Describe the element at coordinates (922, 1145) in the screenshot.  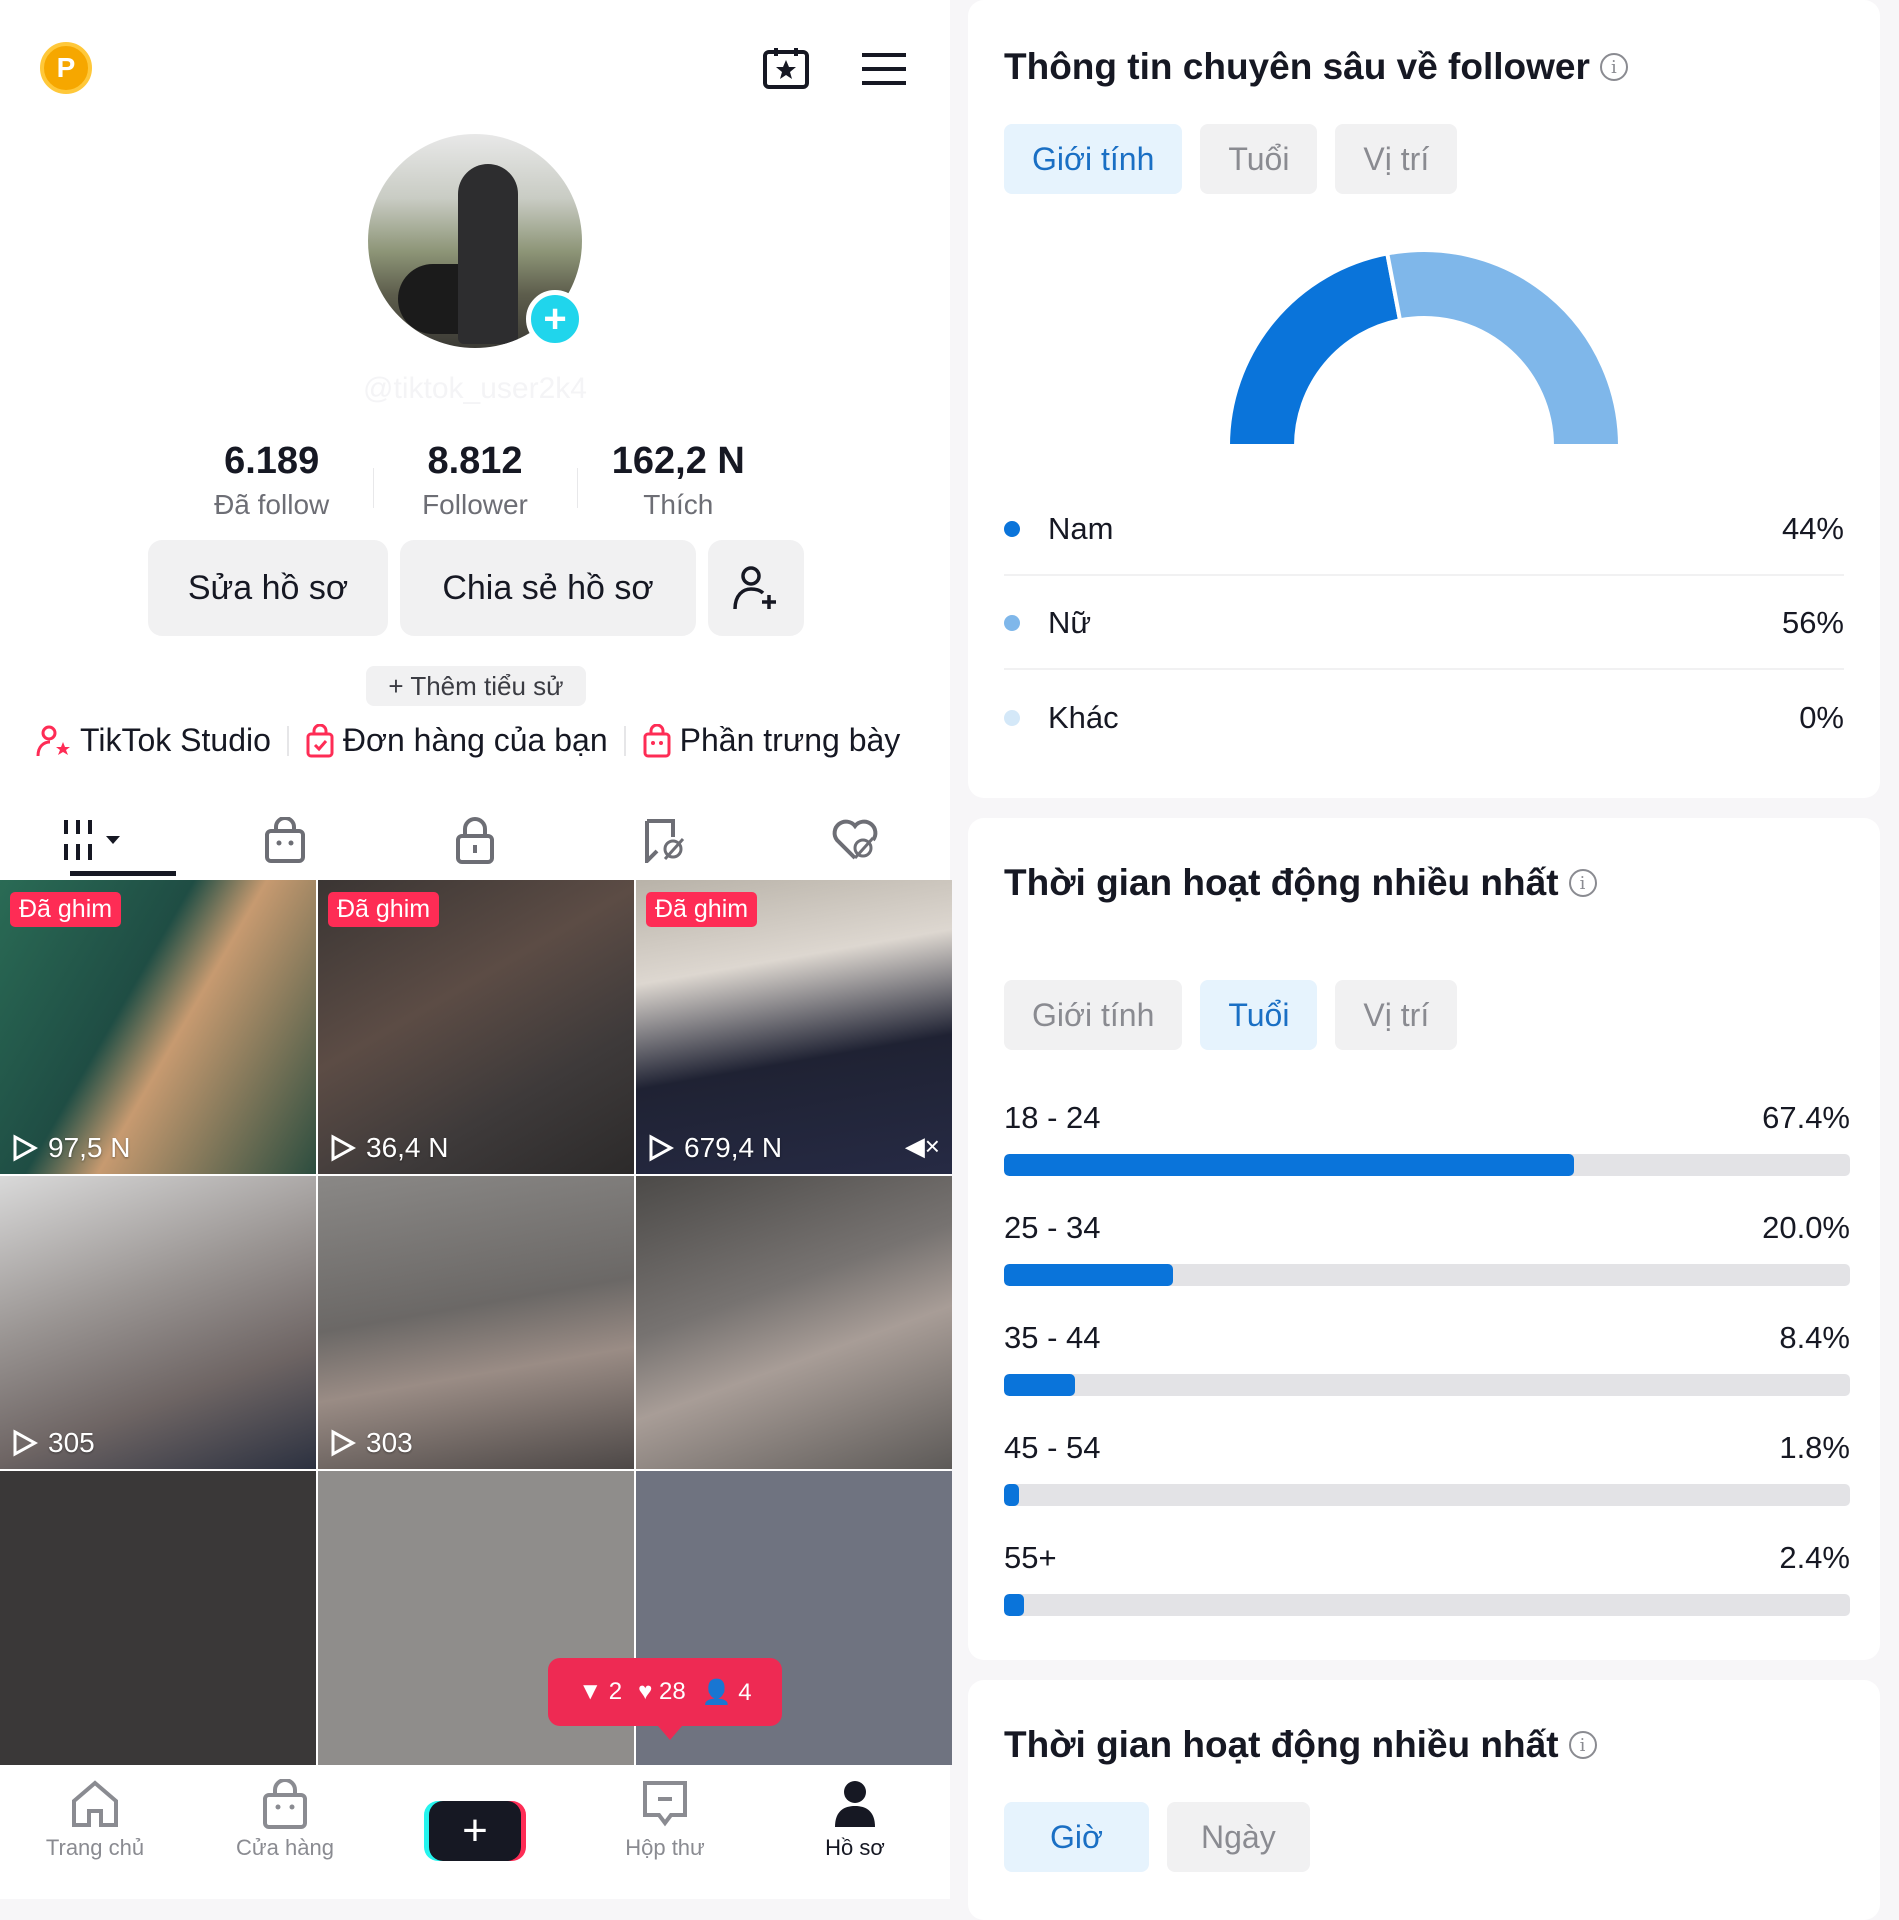
I see `muted-icon: ◀×` at that location.